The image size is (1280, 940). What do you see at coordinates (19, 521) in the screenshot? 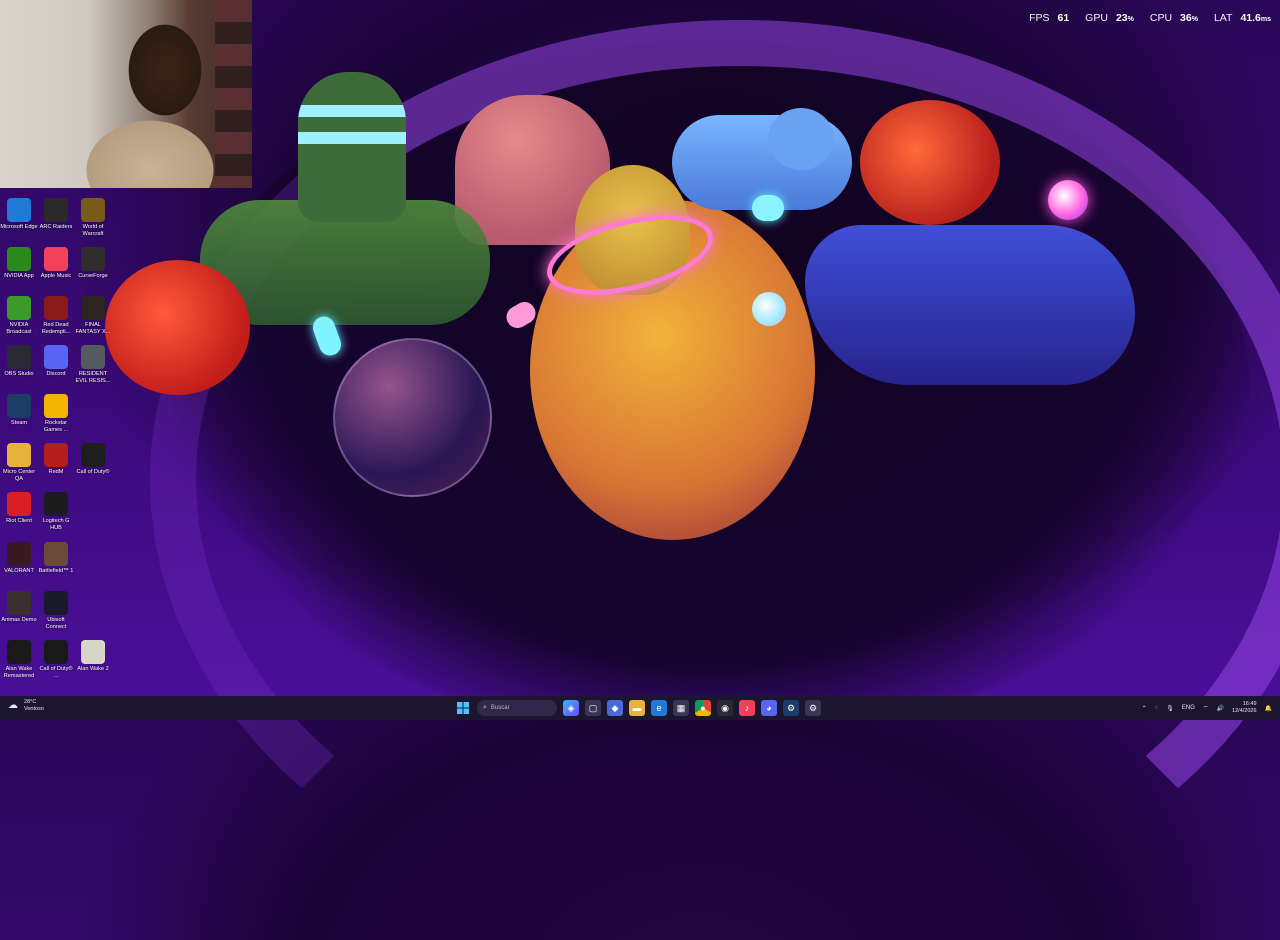
I see `desktop-icon-label: Riot Client` at bounding box center [19, 521].